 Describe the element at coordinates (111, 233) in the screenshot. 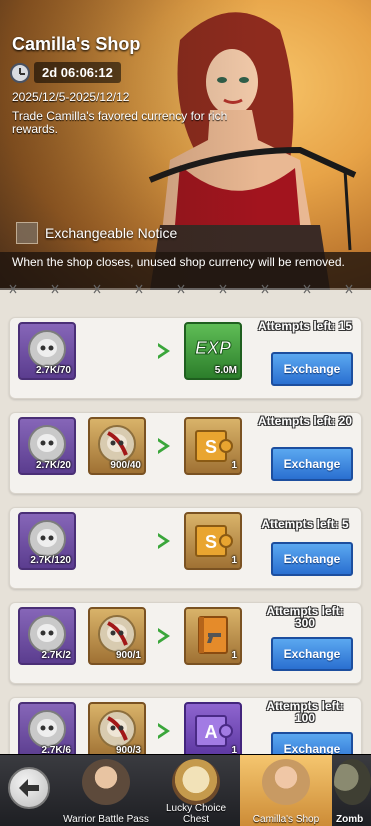

I see `notice-label: Exchangeable Notice` at that location.